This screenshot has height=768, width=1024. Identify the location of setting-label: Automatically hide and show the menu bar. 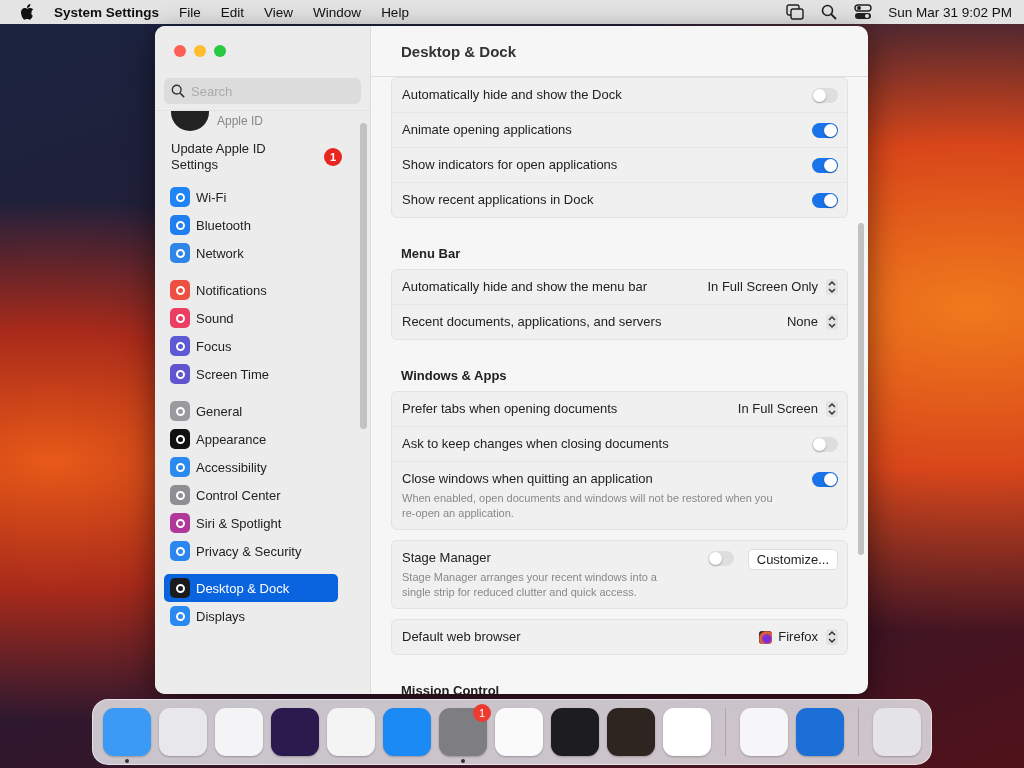
(525, 287).